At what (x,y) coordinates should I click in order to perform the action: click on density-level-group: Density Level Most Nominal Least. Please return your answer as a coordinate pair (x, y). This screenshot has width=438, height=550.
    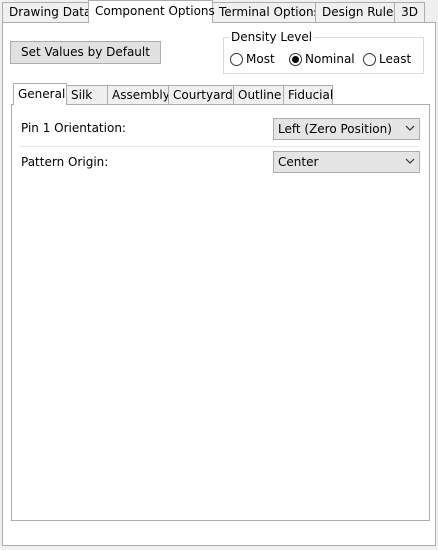
    Looking at the image, I should click on (323, 51).